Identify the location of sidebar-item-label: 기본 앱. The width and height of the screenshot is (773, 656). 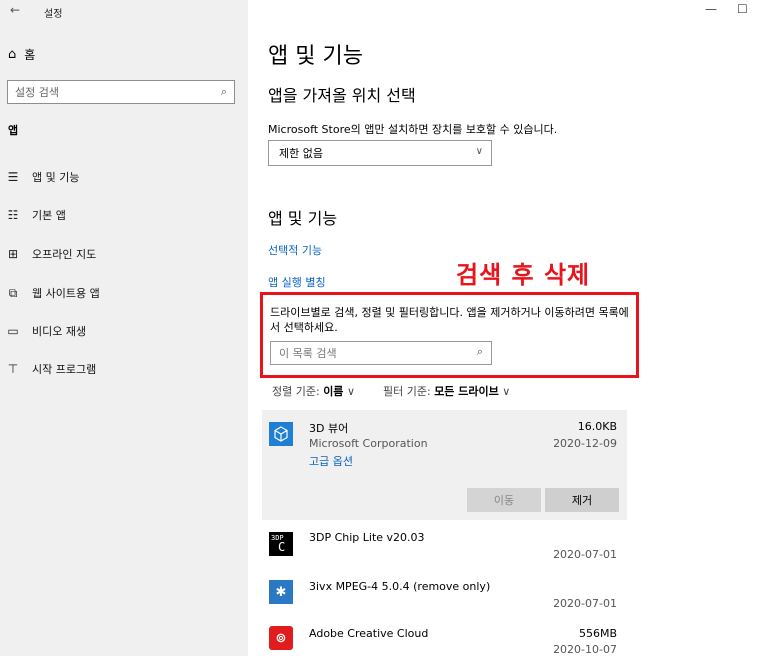
(49, 215).